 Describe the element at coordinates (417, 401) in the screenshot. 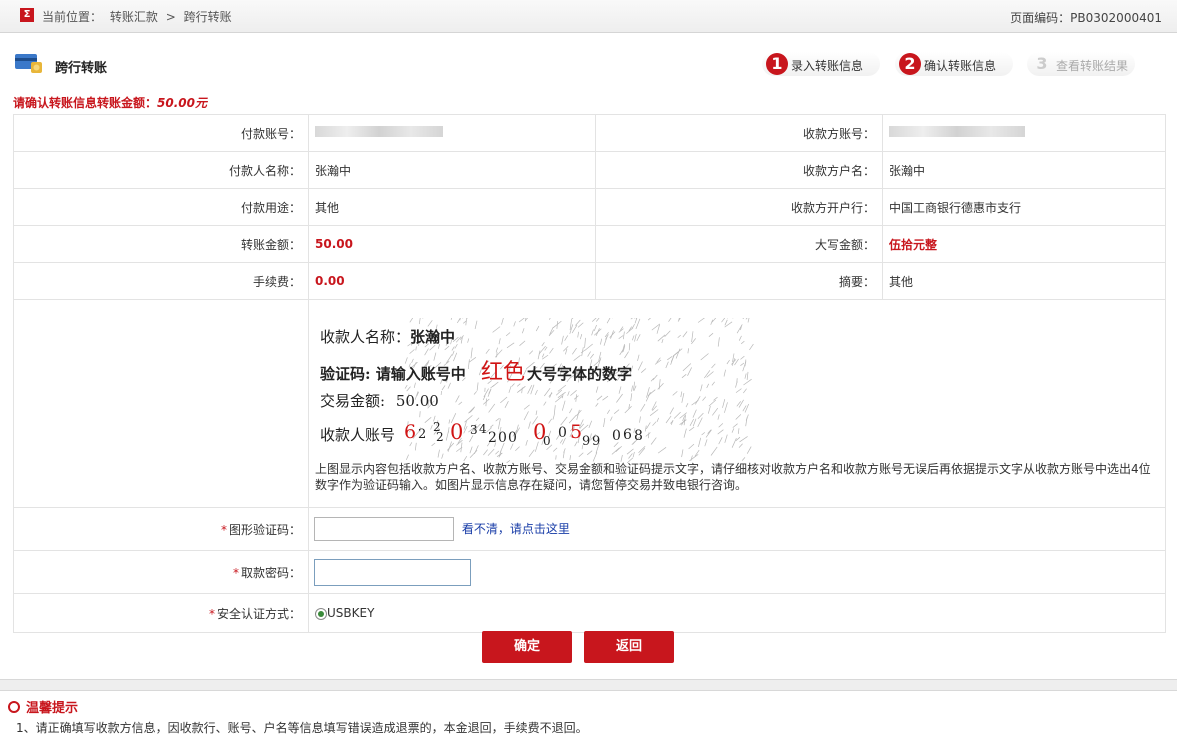

I see `captcha-amount-value: 50.00` at that location.